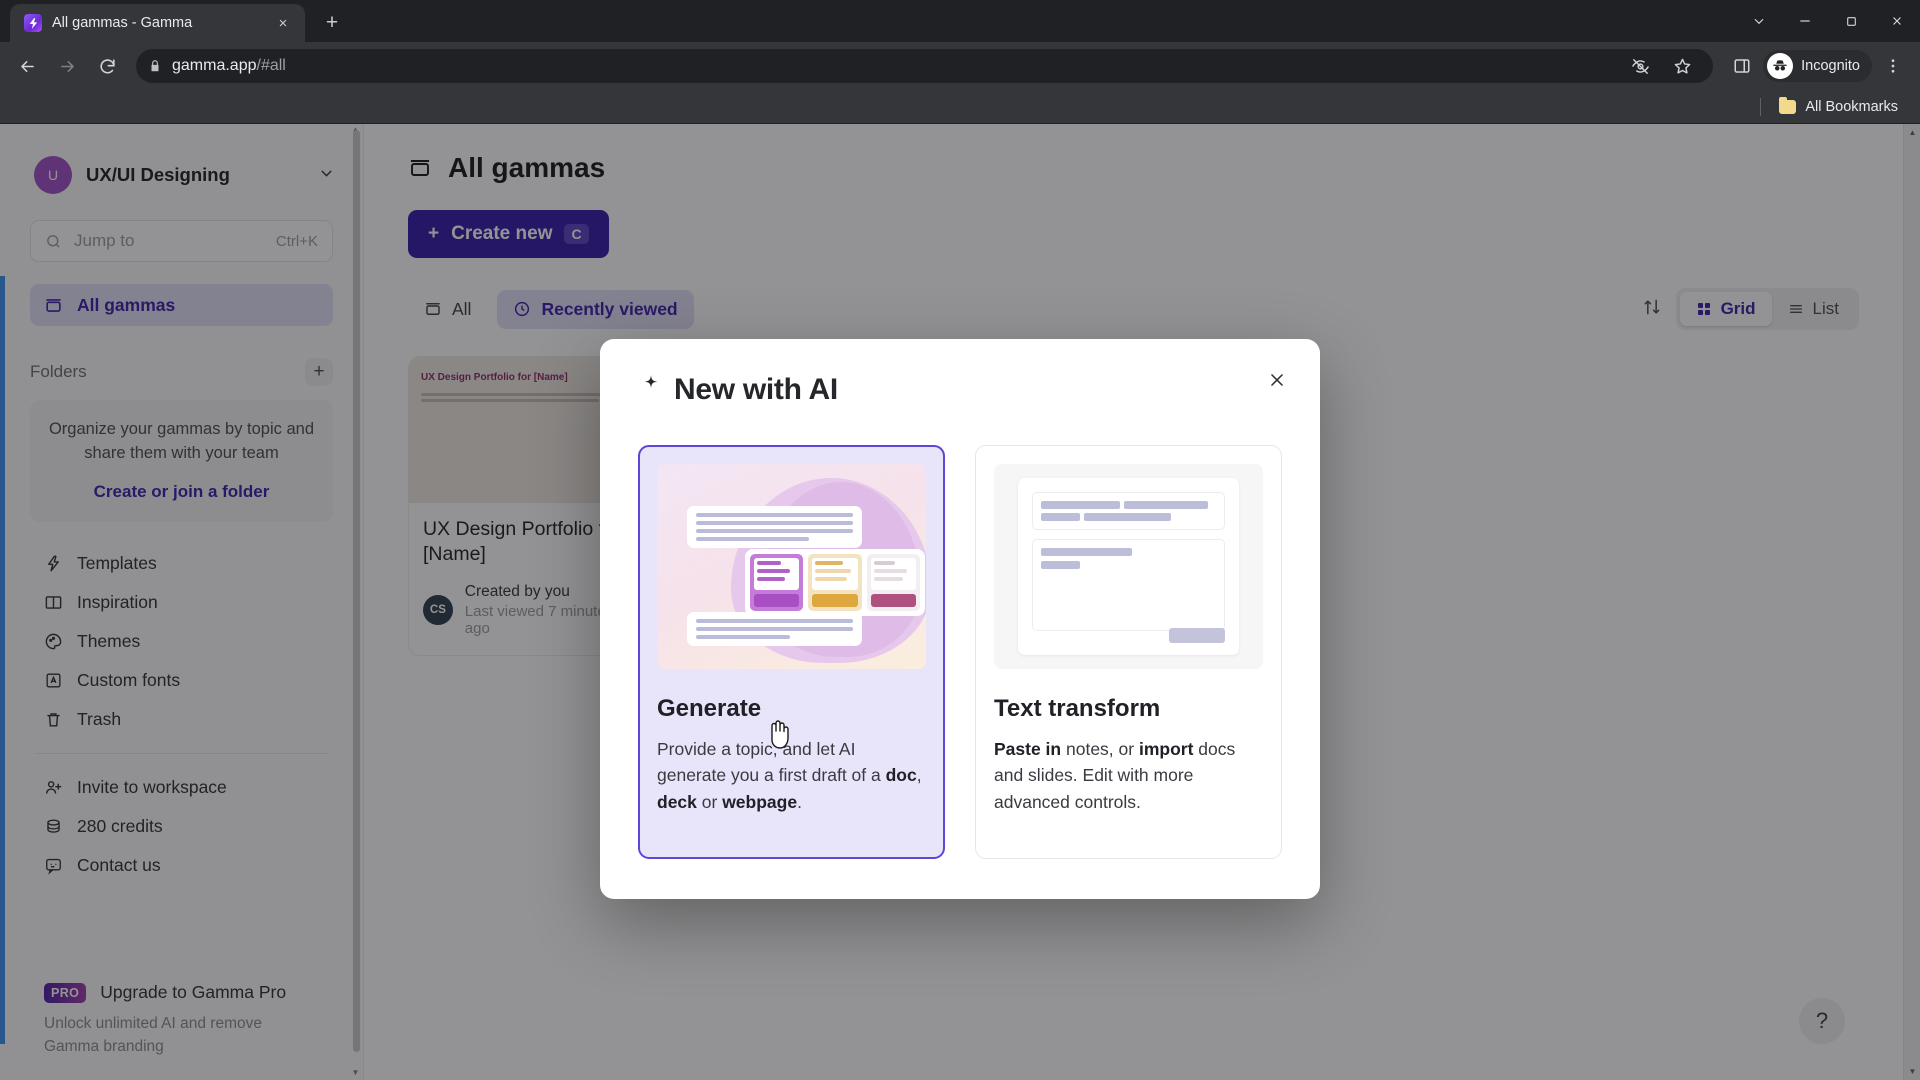 The height and width of the screenshot is (1080, 1920). What do you see at coordinates (229, 65) in the screenshot?
I see `url-text: gamma.app/#all` at bounding box center [229, 65].